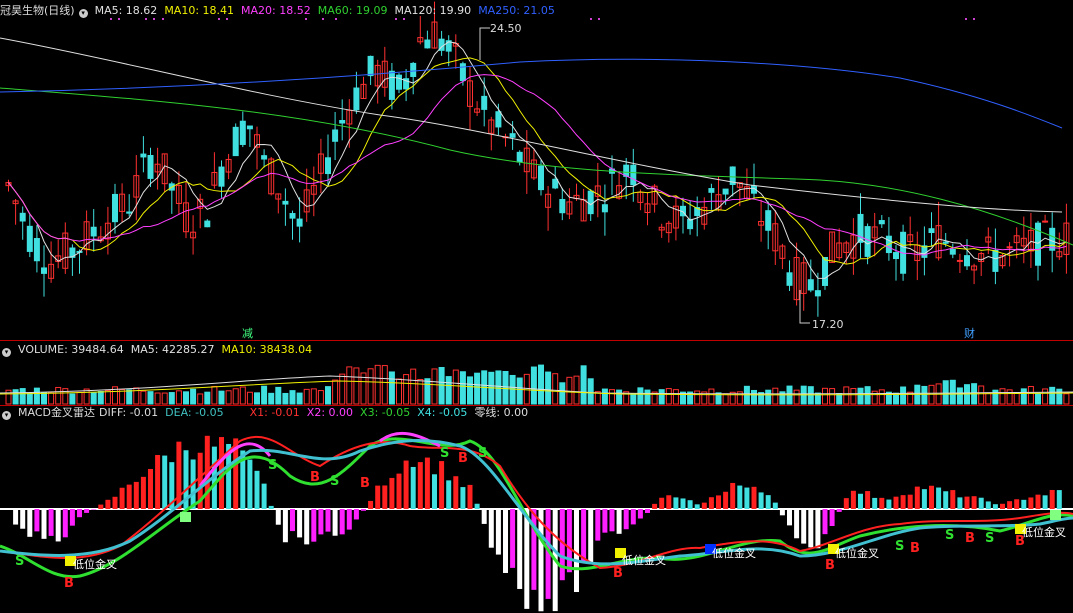 This screenshot has height=613, width=1073. I want to click on volume-value: VOLUME: 39484.64, so click(71, 349).